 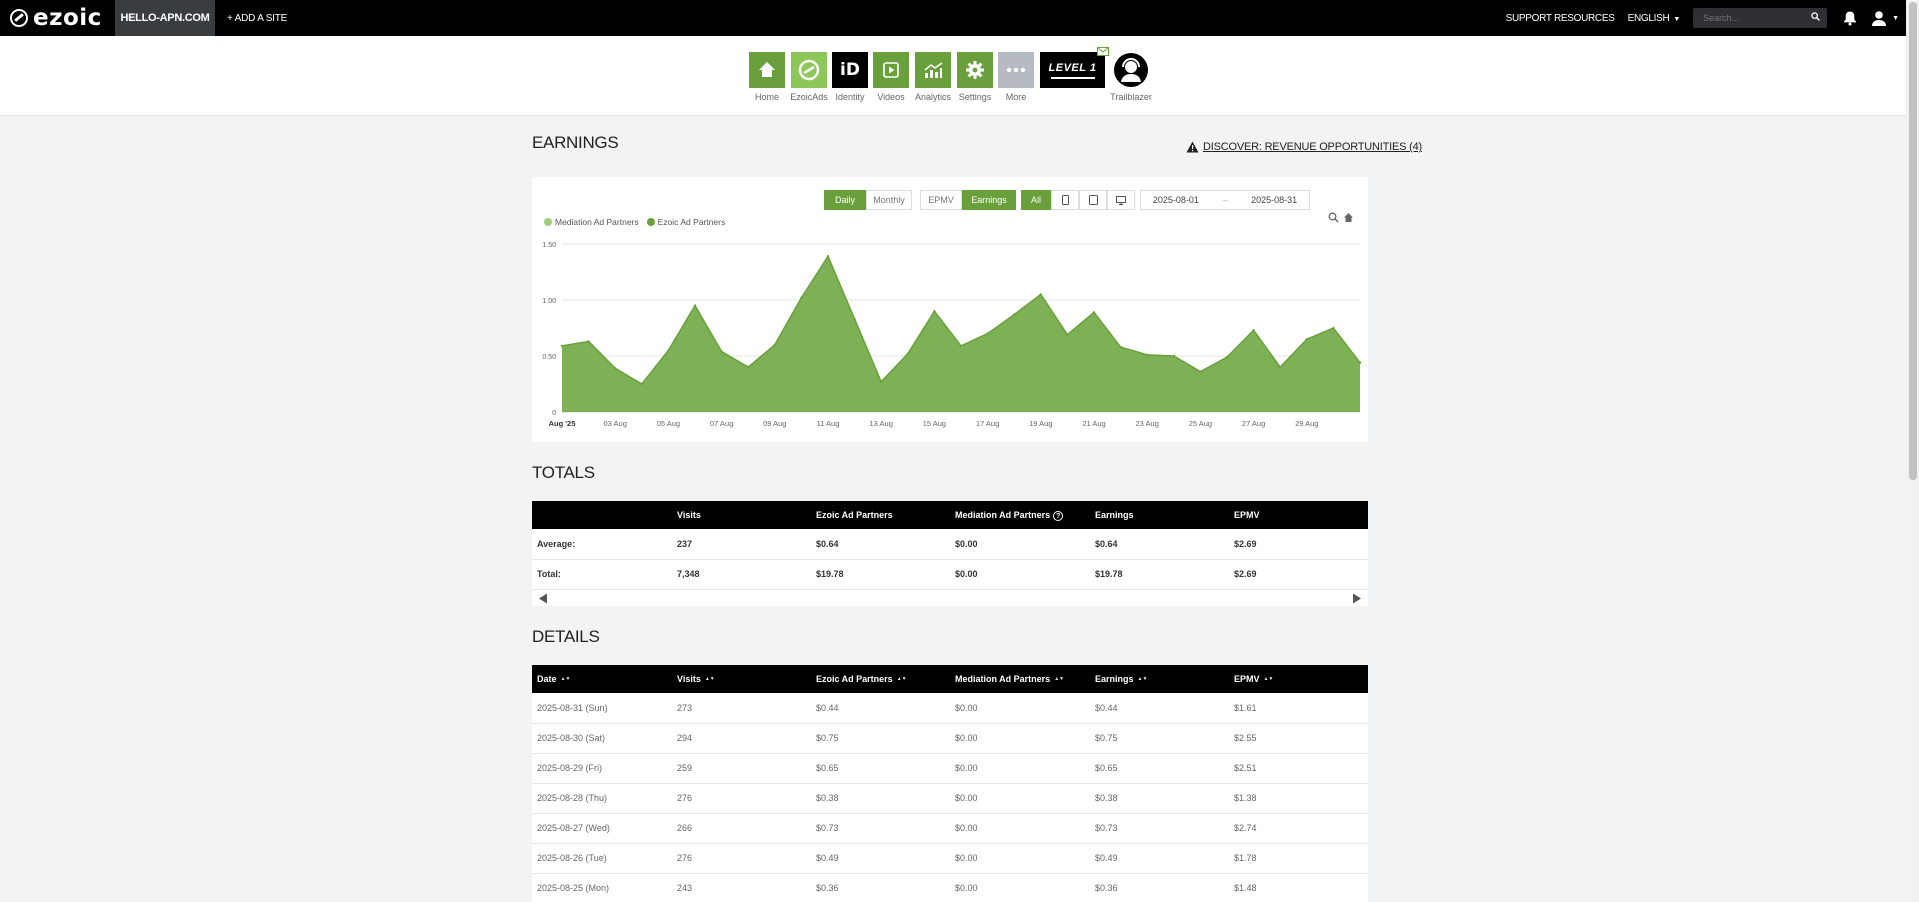 I want to click on trailblazer-icon, so click(x=1131, y=70).